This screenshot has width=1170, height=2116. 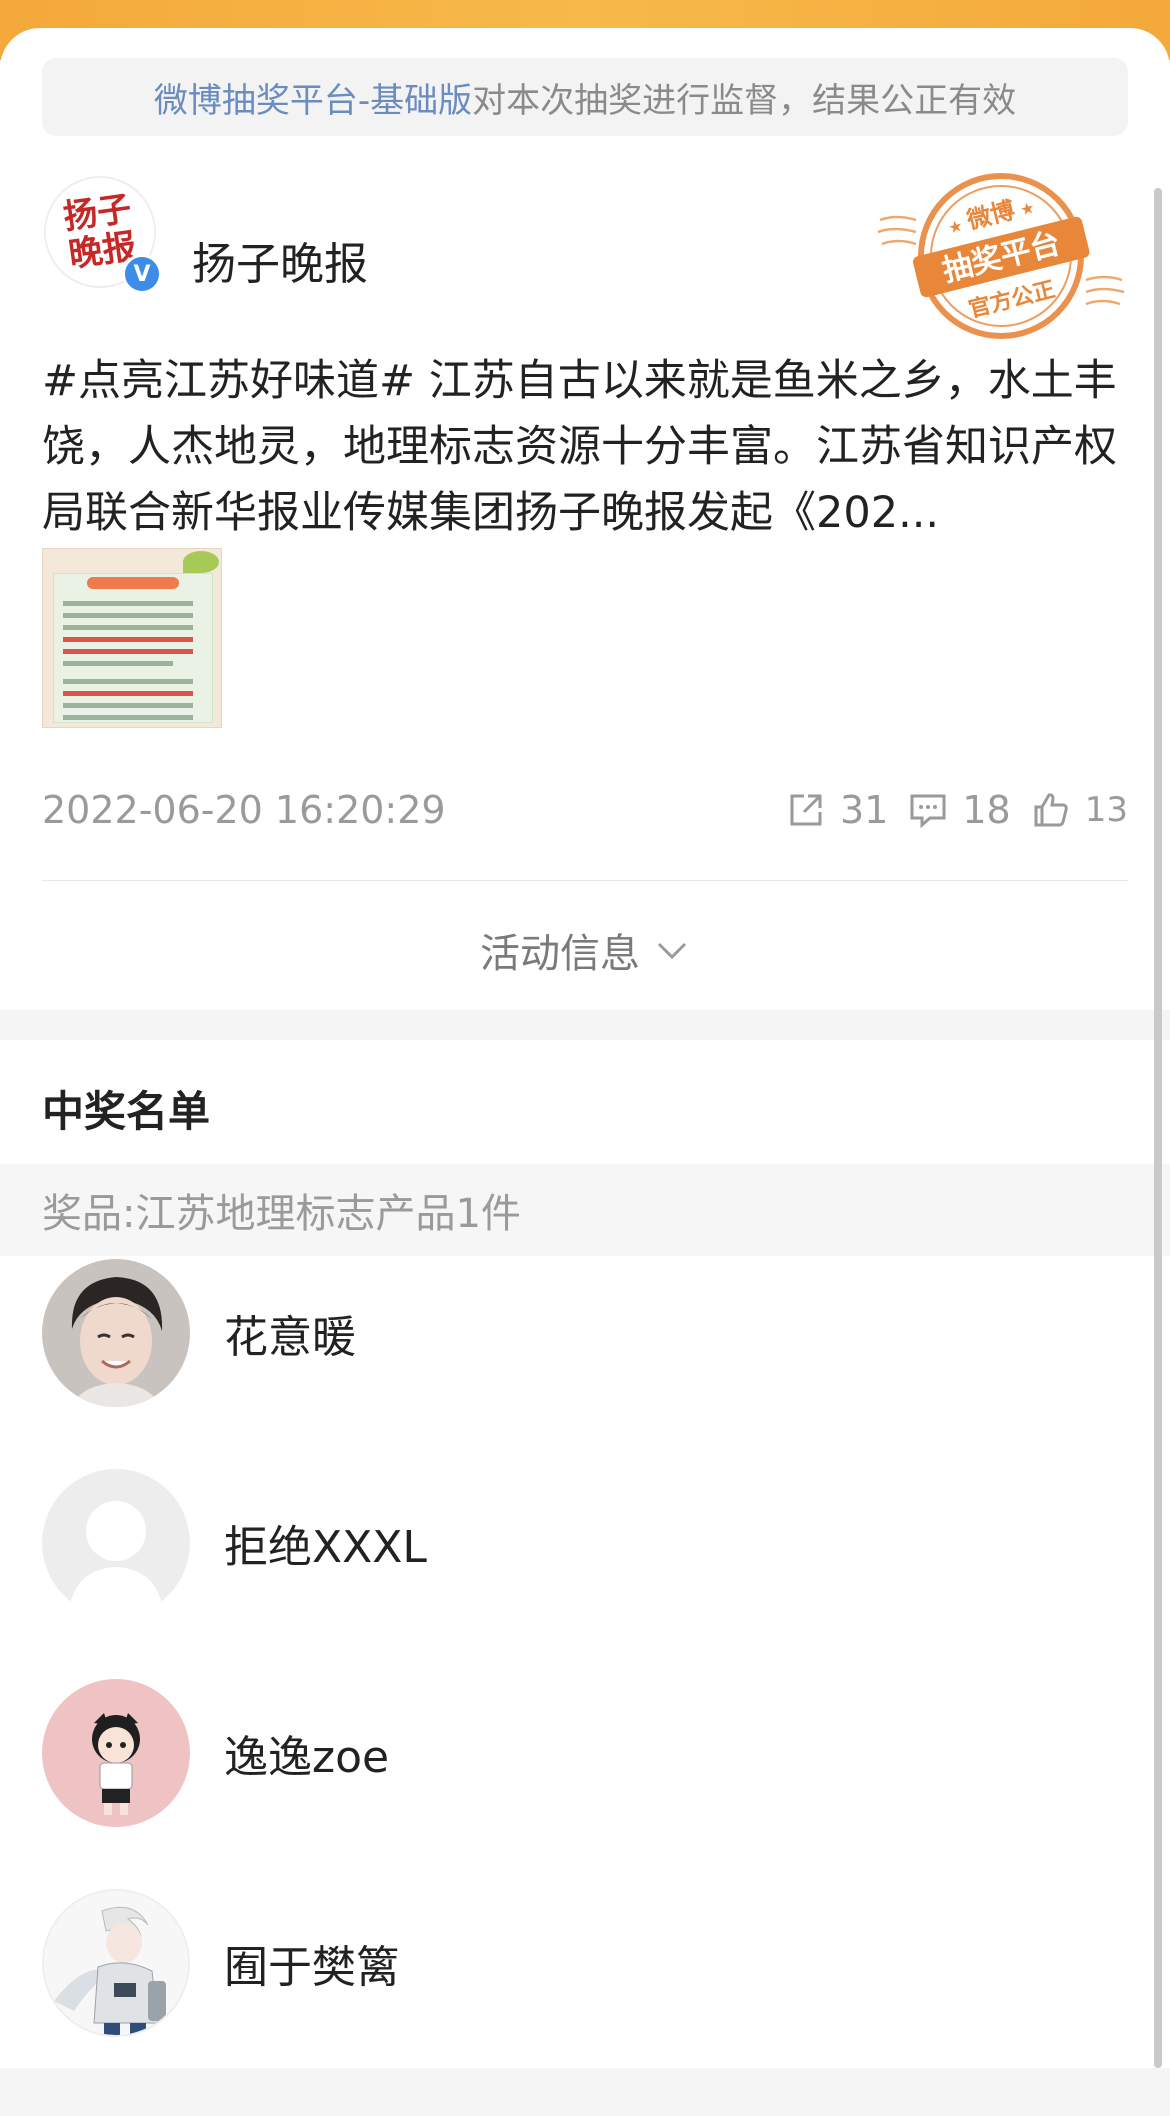 What do you see at coordinates (1079, 810) in the screenshot?
I see `like-button: 13` at bounding box center [1079, 810].